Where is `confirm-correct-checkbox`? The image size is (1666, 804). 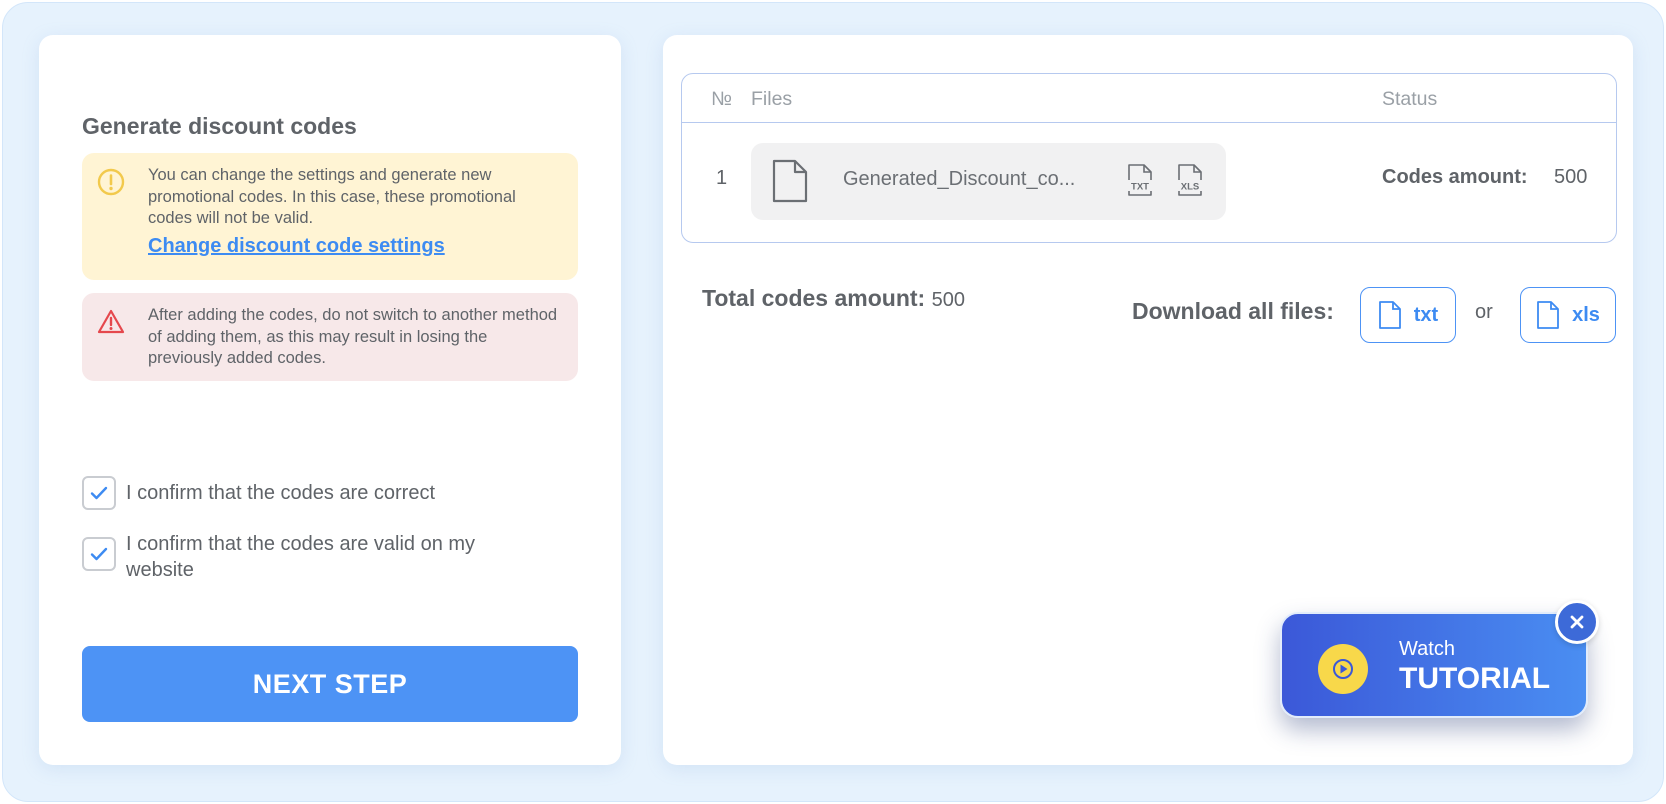 confirm-correct-checkbox is located at coordinates (99, 493).